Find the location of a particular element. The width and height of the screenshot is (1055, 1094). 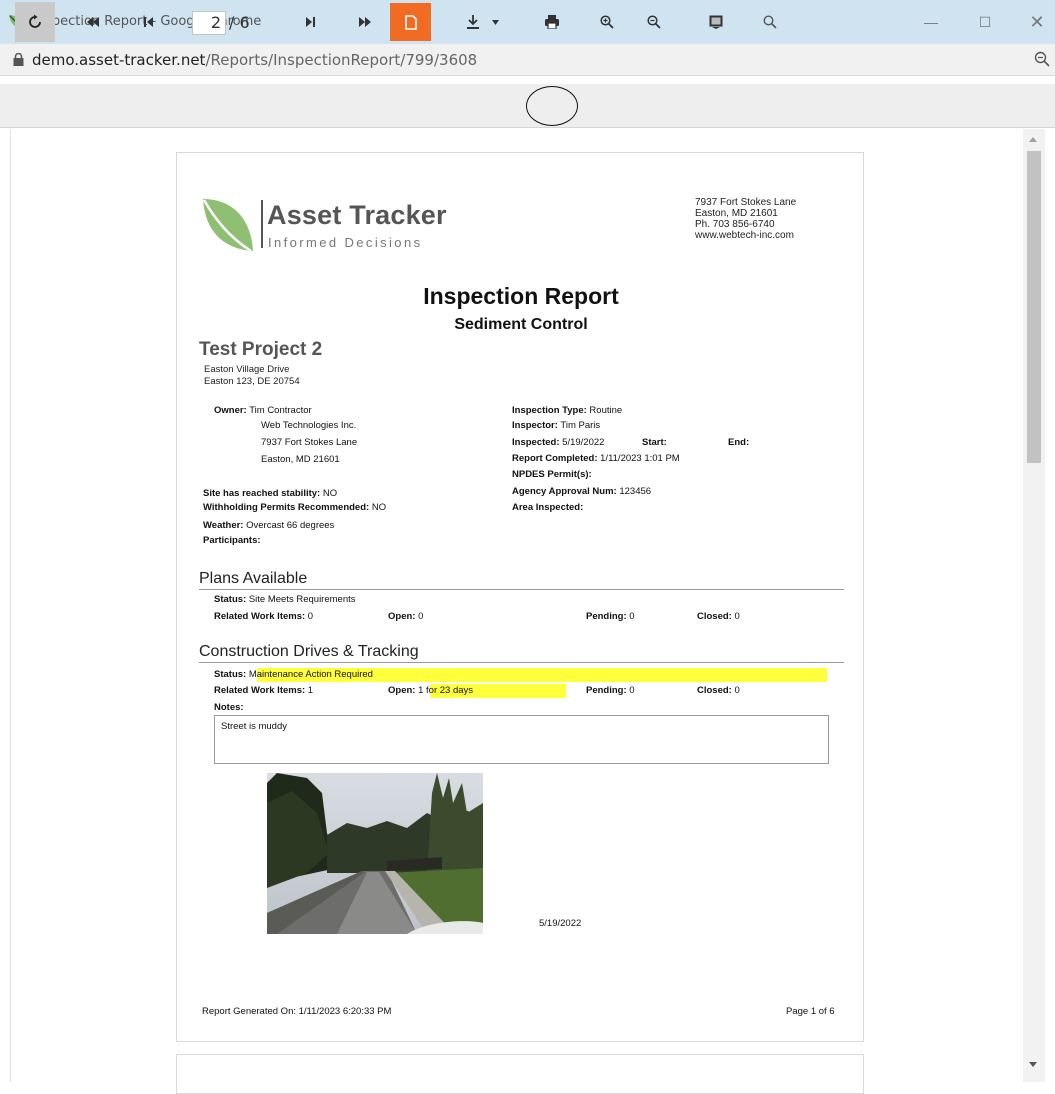

npdes-label: NPDES Permit(s): is located at coordinates (552, 474).